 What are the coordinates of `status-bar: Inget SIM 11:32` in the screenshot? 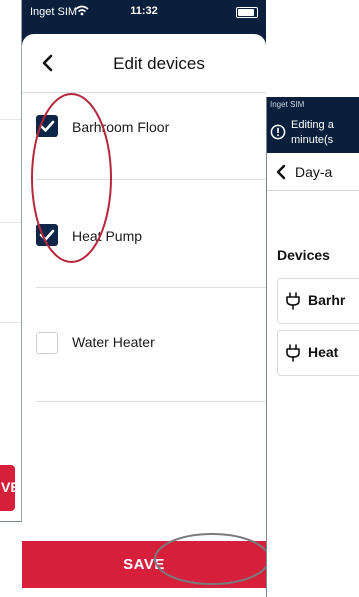 It's located at (144, 13).